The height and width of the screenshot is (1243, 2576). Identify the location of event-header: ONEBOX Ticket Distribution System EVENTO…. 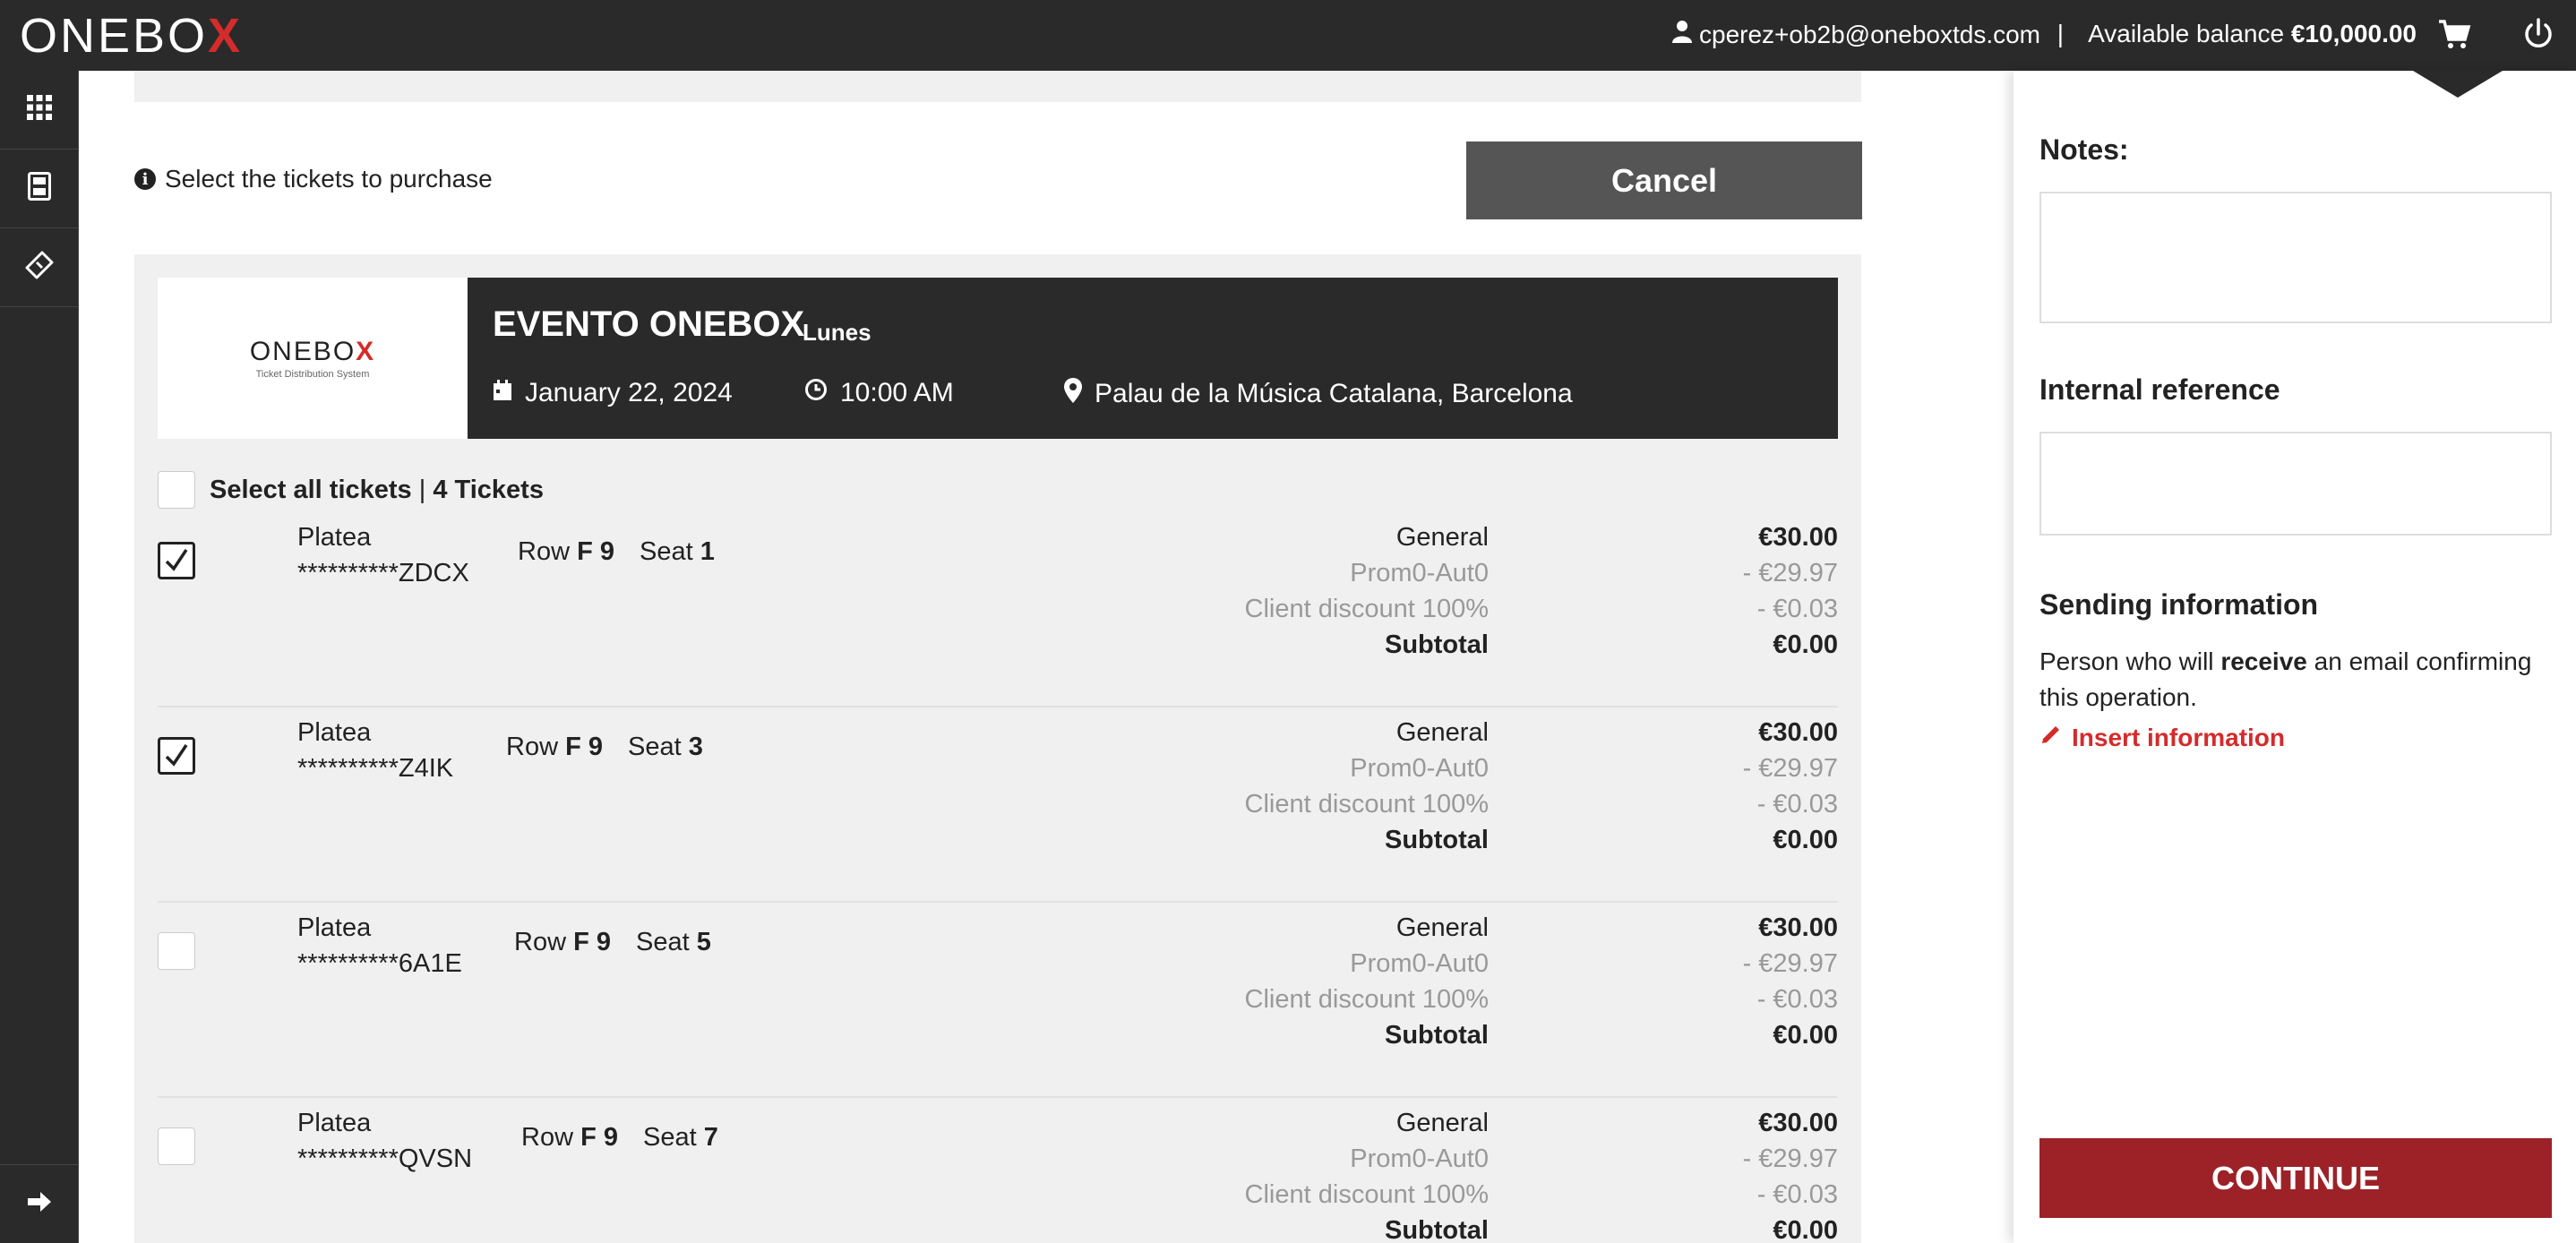
(998, 358).